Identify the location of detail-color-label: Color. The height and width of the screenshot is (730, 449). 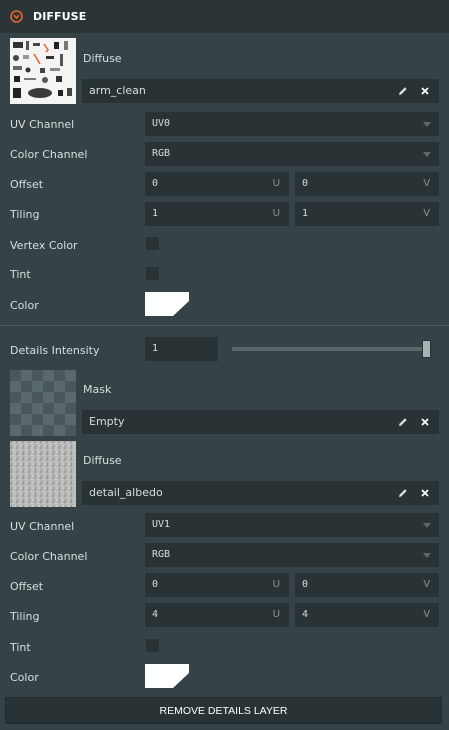
(24, 677).